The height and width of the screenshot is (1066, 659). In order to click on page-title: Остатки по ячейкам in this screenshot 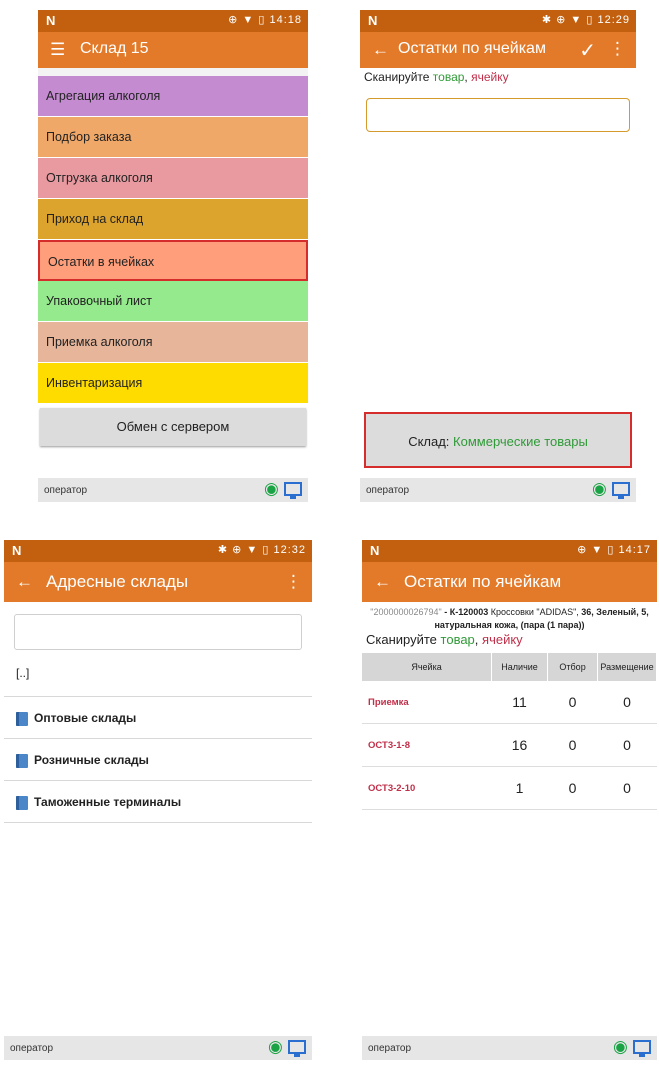, I will do `click(483, 581)`.